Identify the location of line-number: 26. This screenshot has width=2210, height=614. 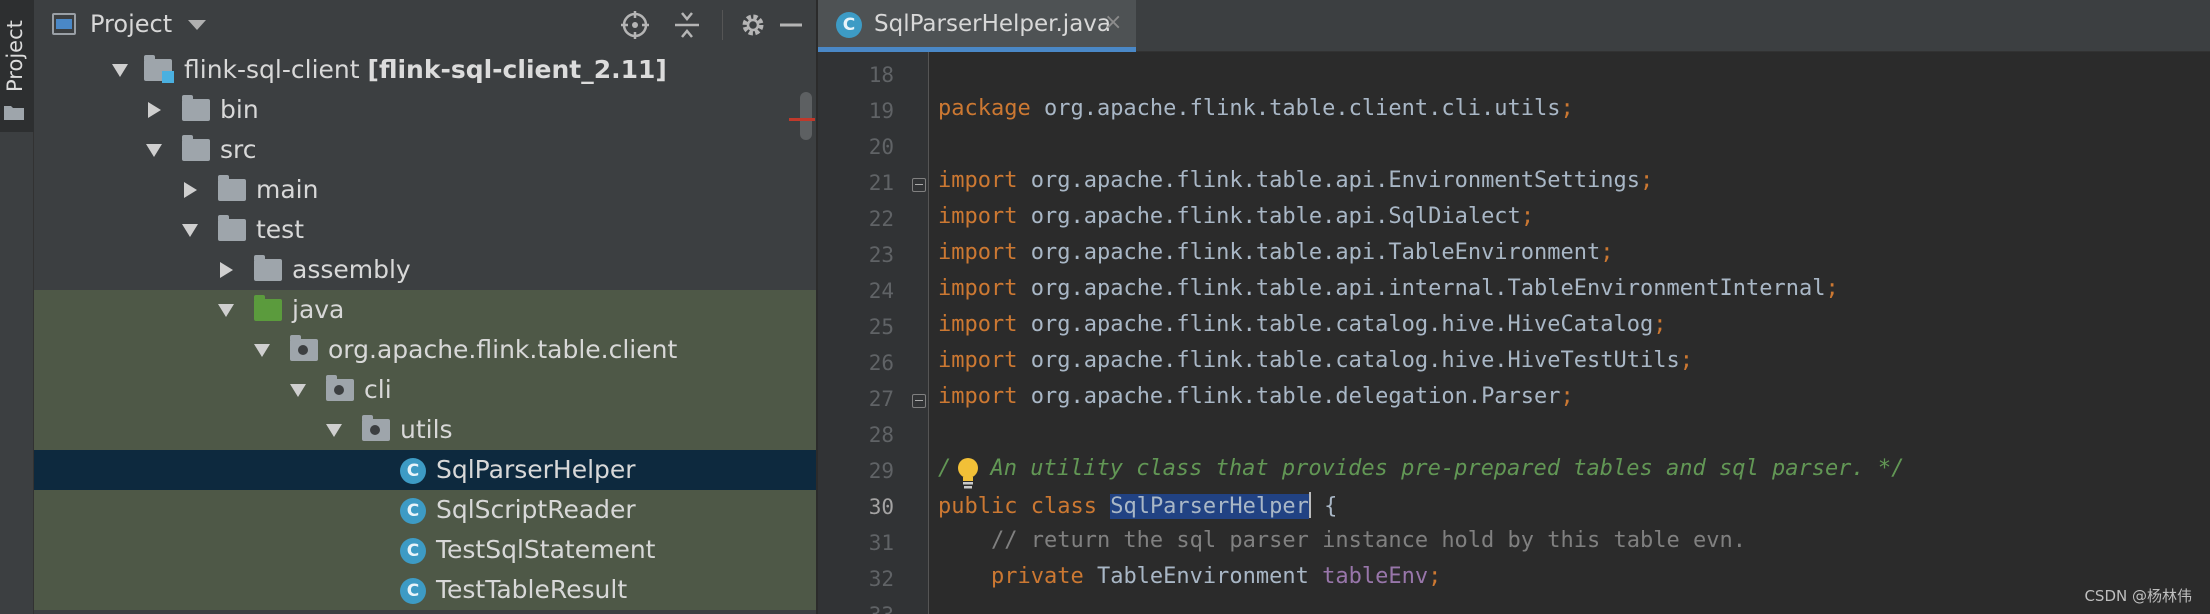
(881, 363).